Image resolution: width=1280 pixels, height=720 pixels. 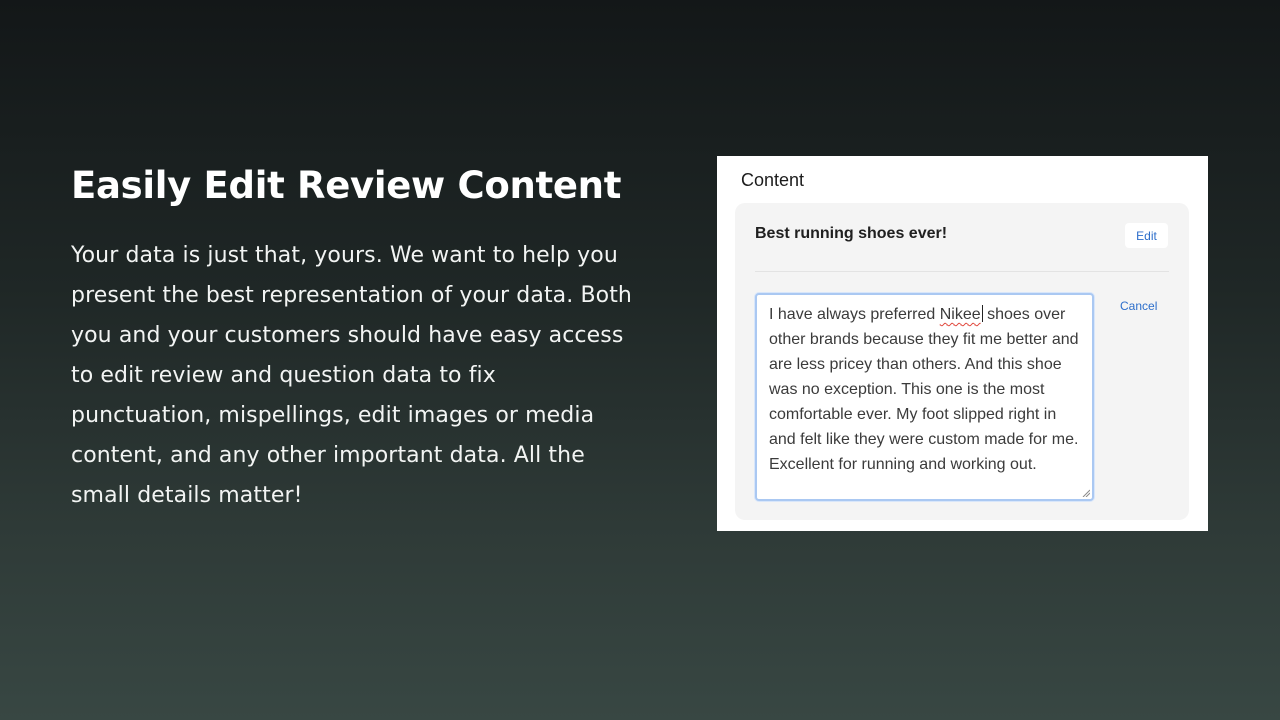 What do you see at coordinates (773, 180) in the screenshot?
I see `panel-title: Content` at bounding box center [773, 180].